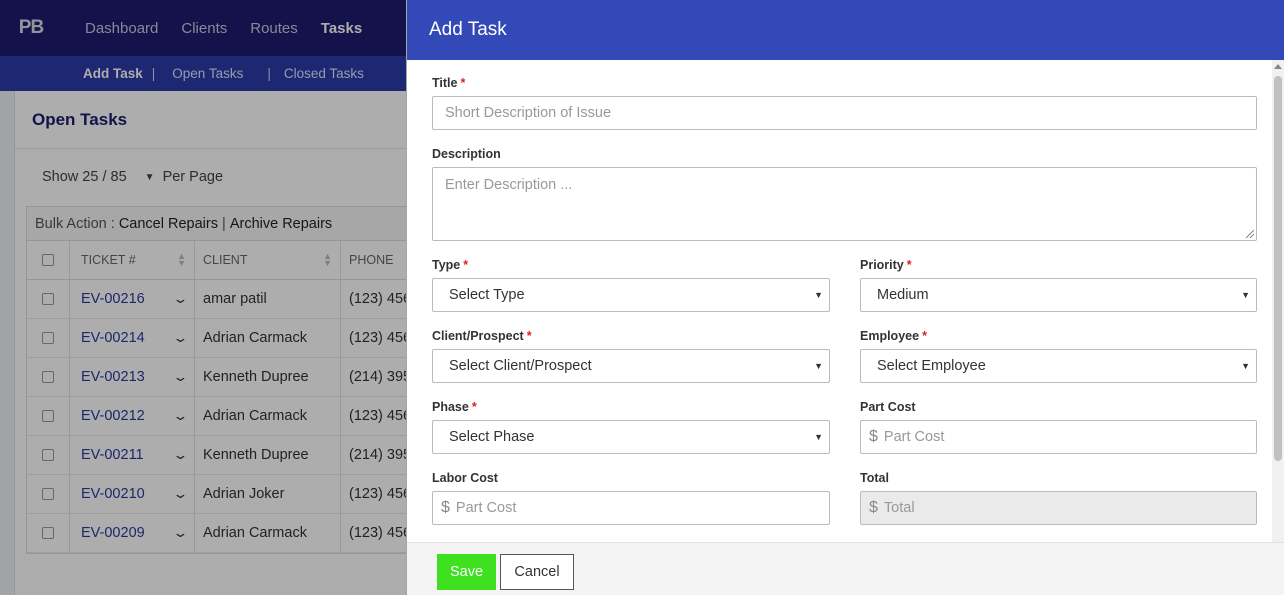 The height and width of the screenshot is (595, 1284). What do you see at coordinates (446, 265) in the screenshot?
I see `type-label: Type` at bounding box center [446, 265].